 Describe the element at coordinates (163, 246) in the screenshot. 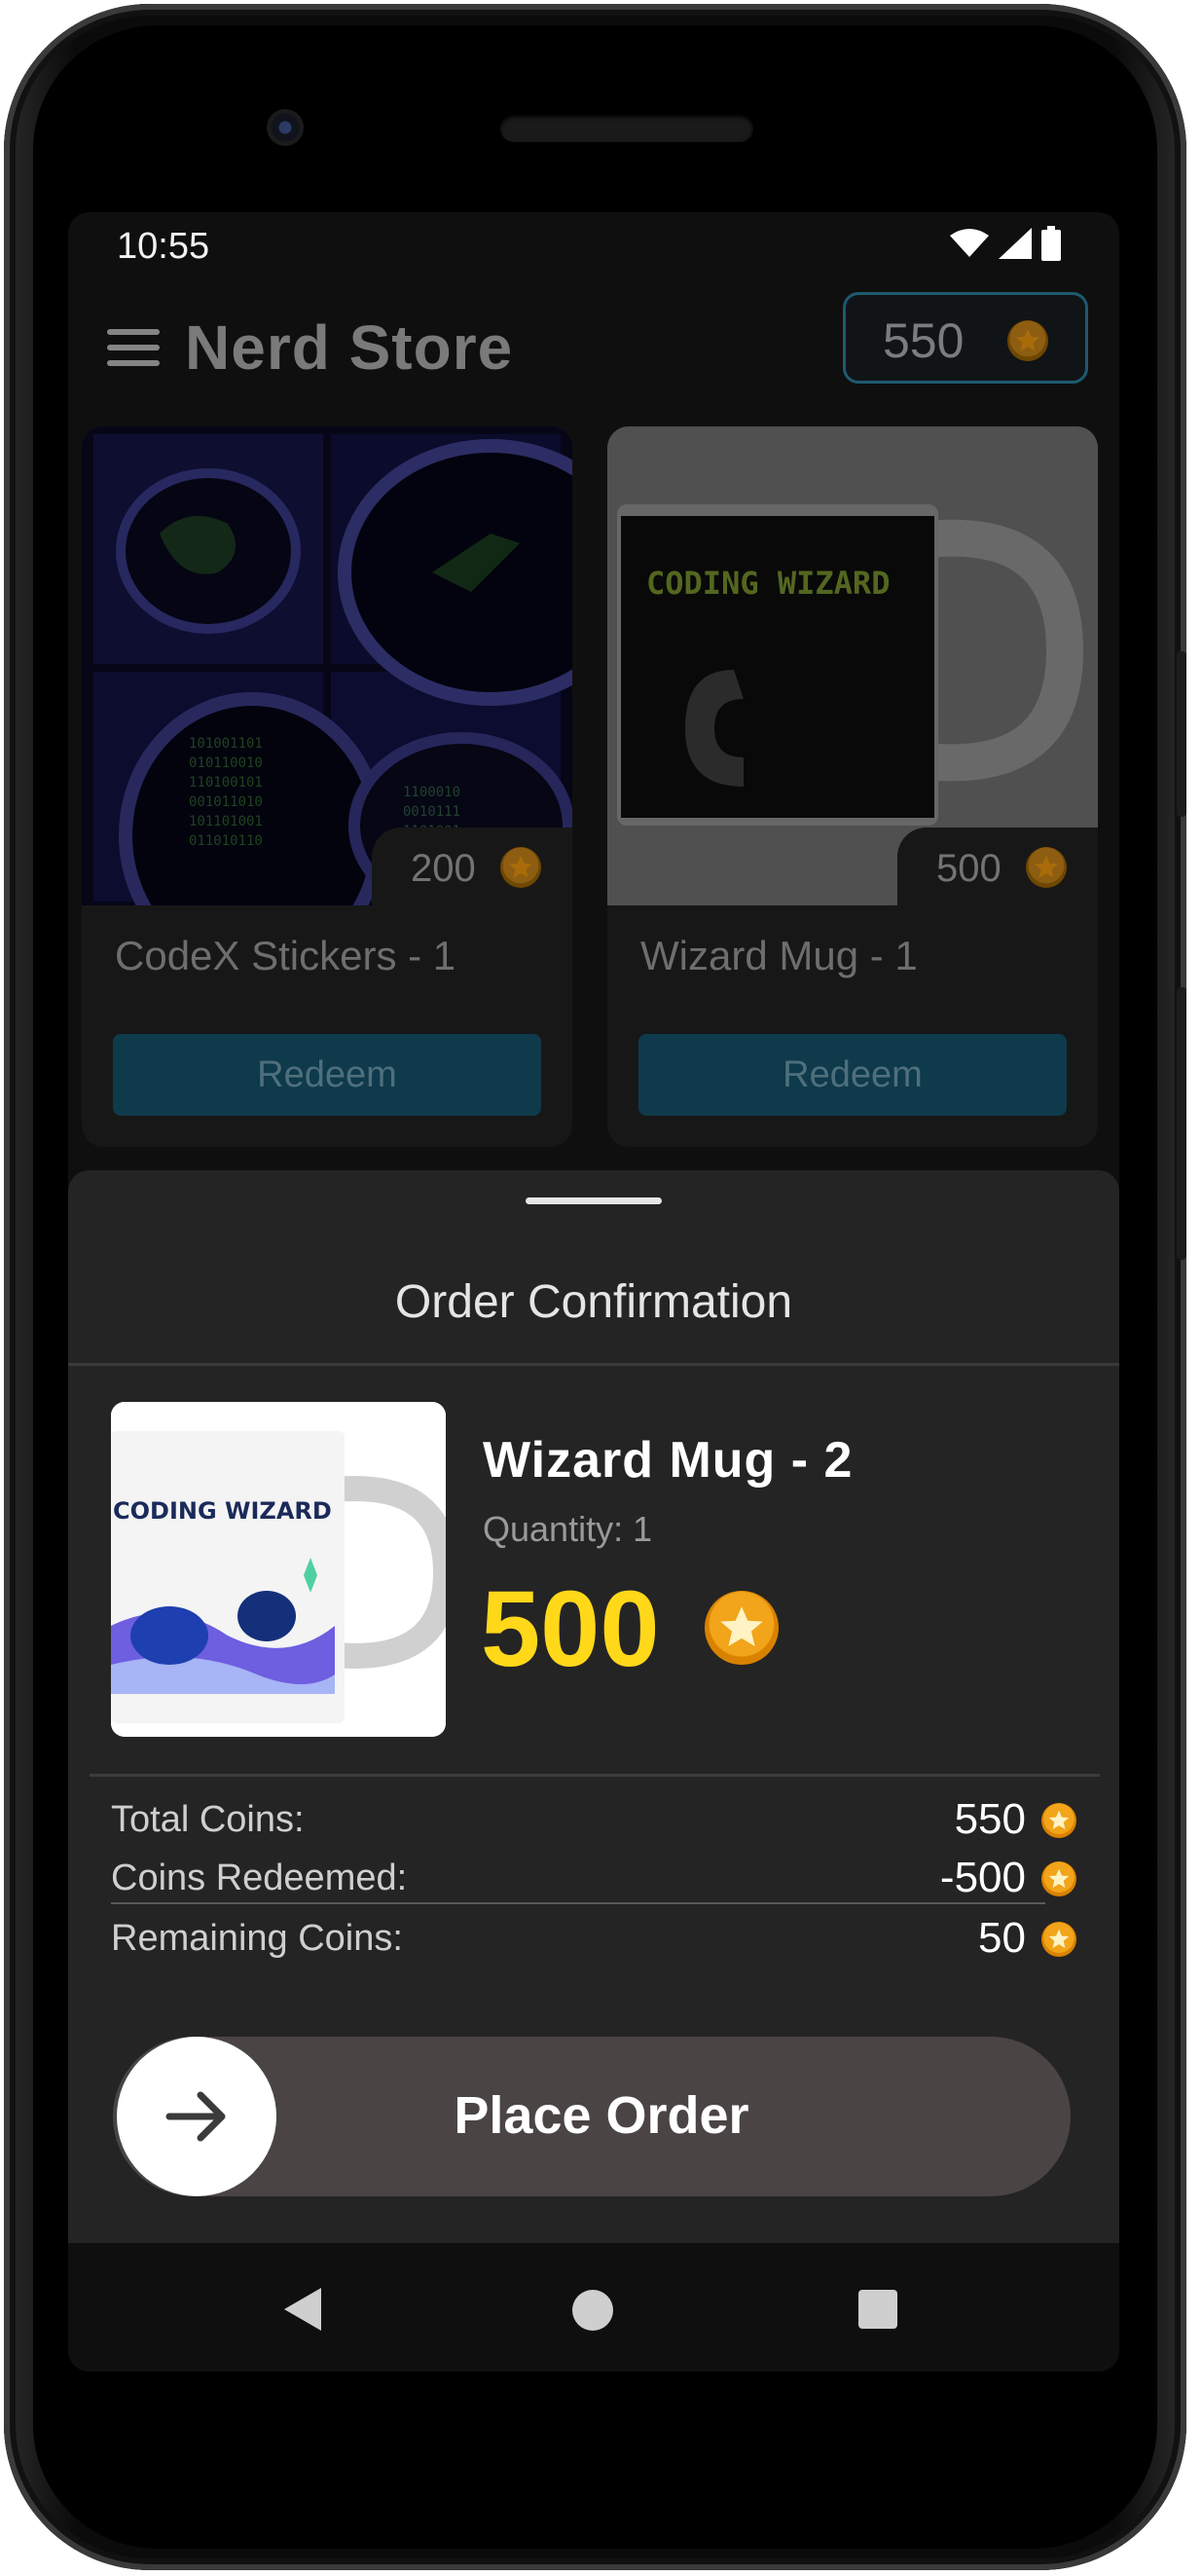

I see `status-time: 10:55` at that location.